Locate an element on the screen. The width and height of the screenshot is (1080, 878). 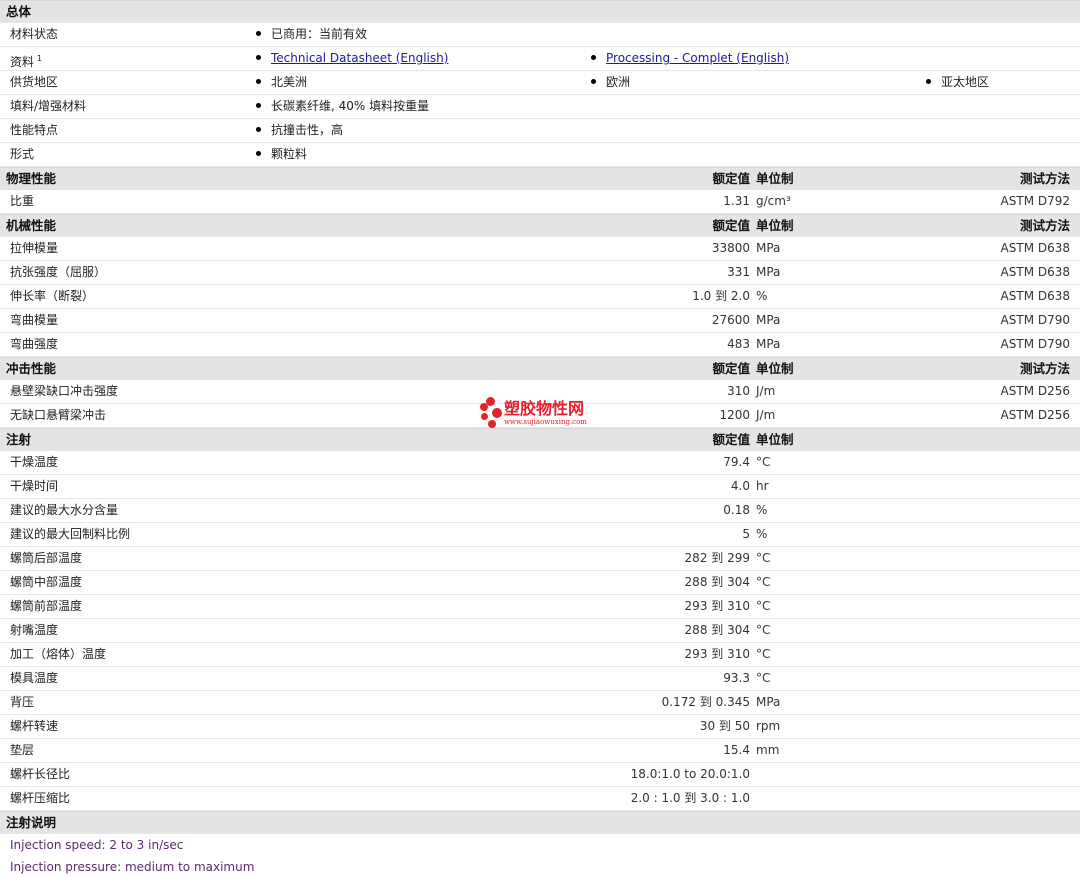
property-label: 垫层 is located at coordinates (22, 750).